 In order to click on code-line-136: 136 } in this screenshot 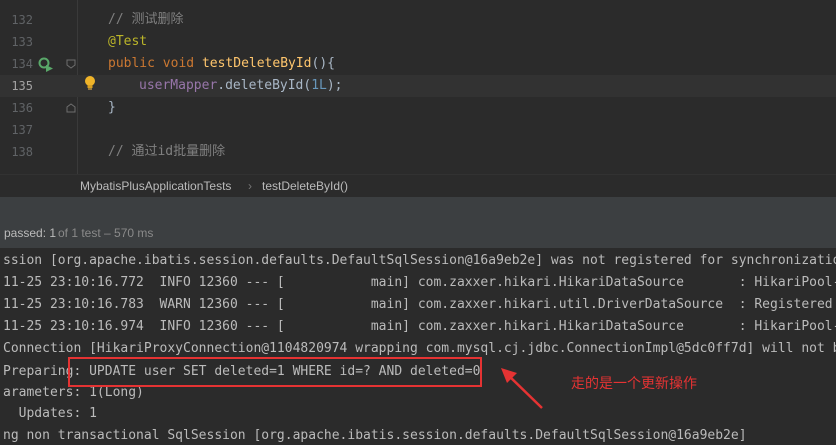, I will do `click(418, 108)`.